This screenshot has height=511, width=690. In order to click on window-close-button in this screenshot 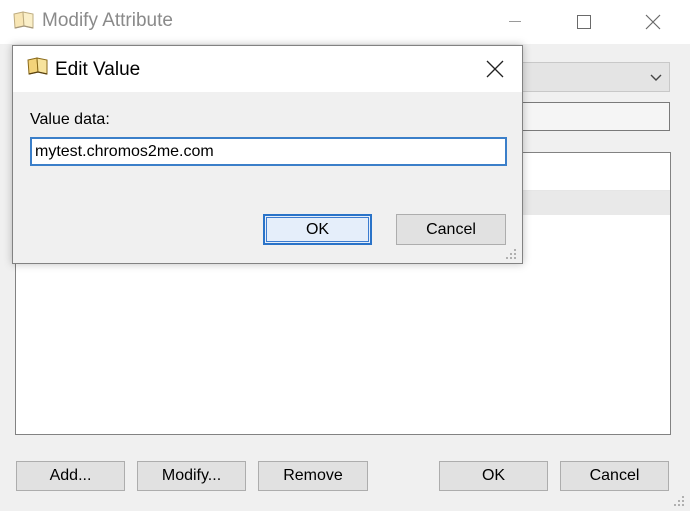, I will do `click(653, 22)`.